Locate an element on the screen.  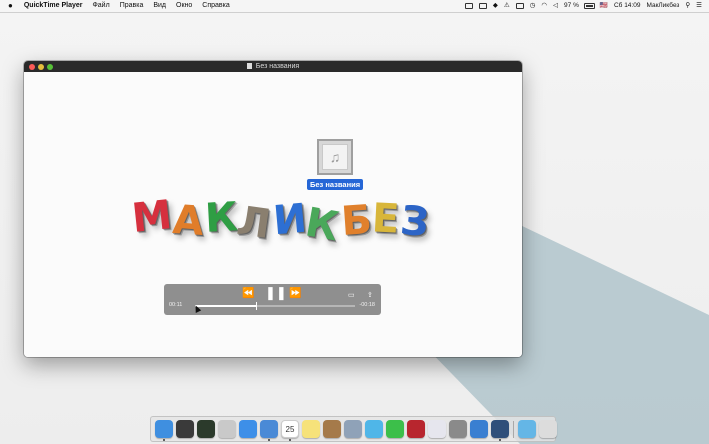
menu-help: Справка is located at coordinates (215, 6).